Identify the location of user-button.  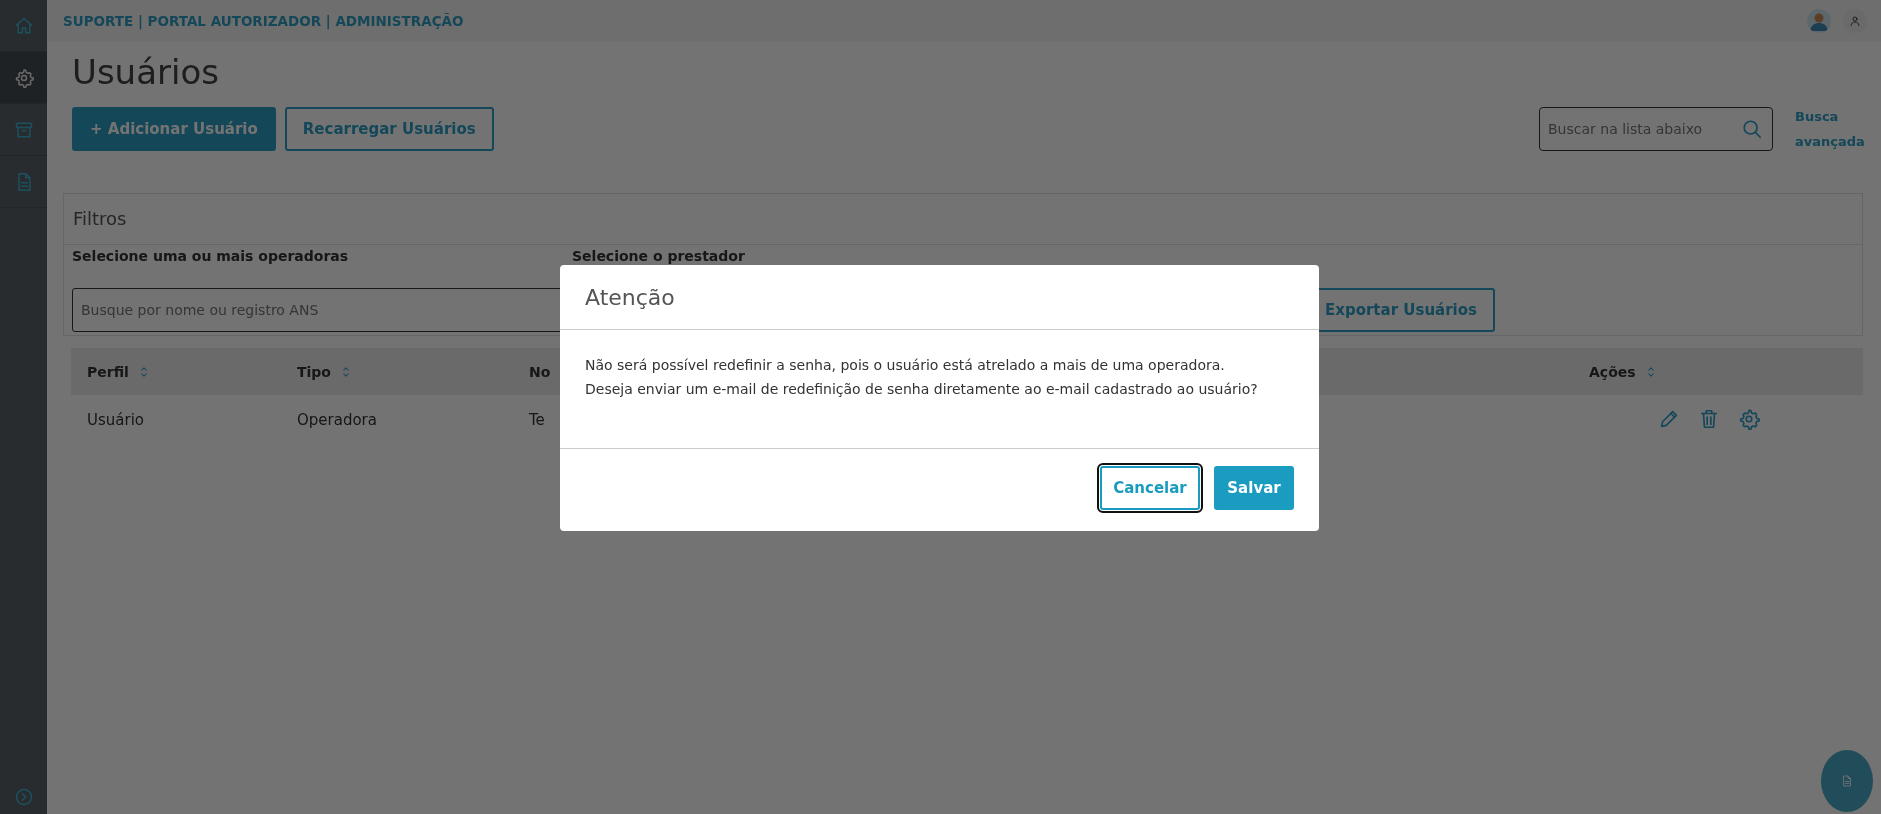
(1855, 21).